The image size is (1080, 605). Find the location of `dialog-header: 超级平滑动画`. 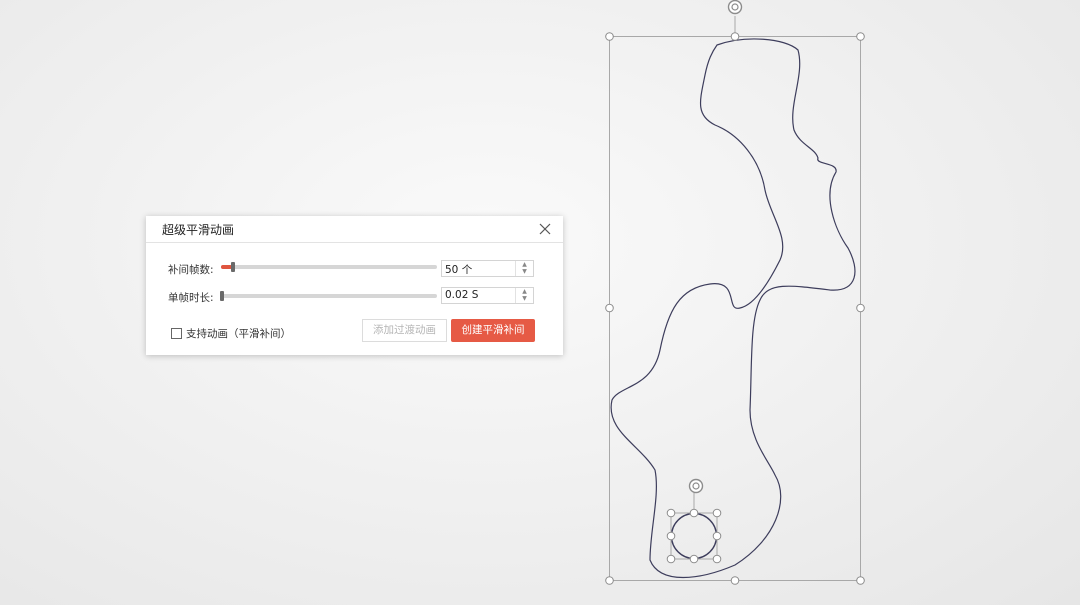

dialog-header: 超级平滑动画 is located at coordinates (354, 229).